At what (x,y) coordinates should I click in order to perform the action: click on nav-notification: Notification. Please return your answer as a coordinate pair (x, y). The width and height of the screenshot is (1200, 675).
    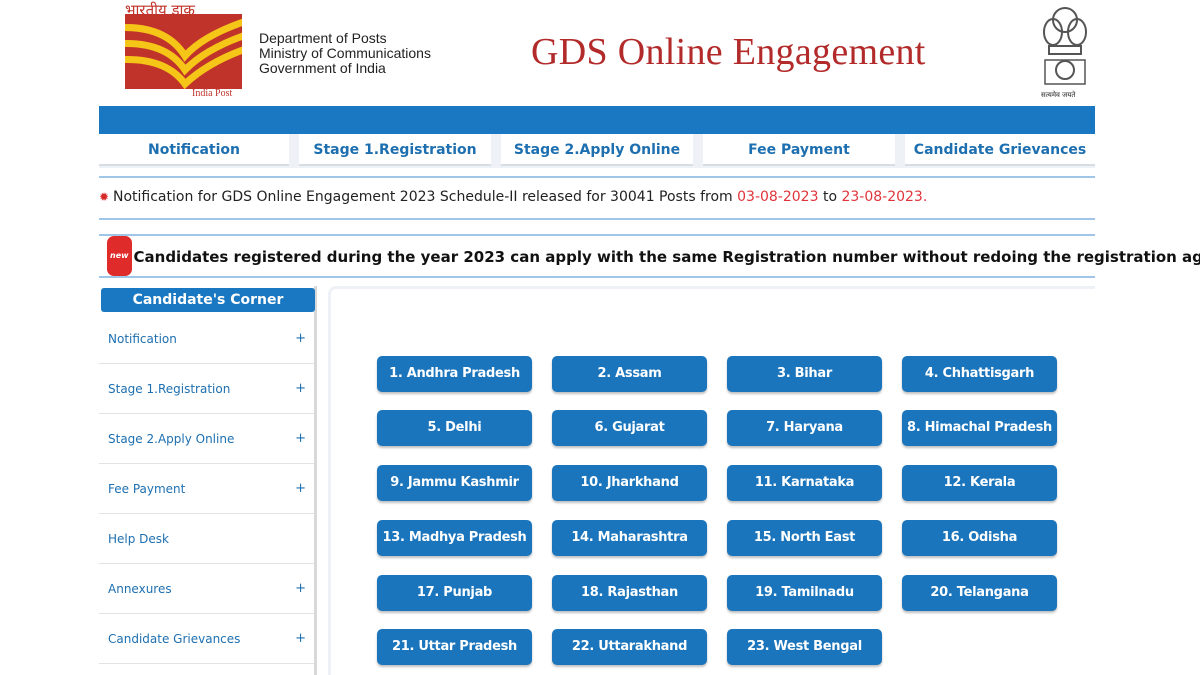
    Looking at the image, I should click on (194, 150).